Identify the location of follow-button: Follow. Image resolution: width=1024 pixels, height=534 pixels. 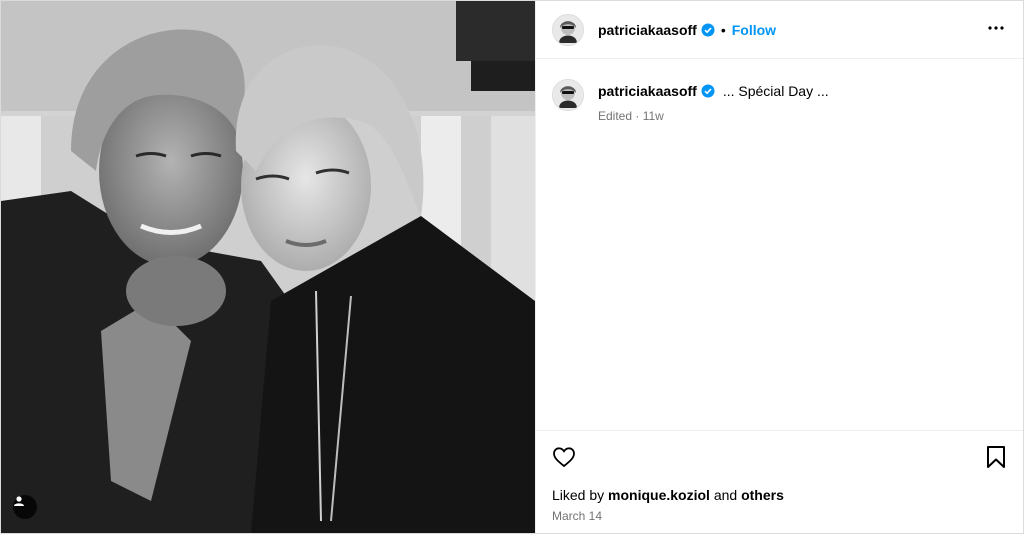
(754, 30).